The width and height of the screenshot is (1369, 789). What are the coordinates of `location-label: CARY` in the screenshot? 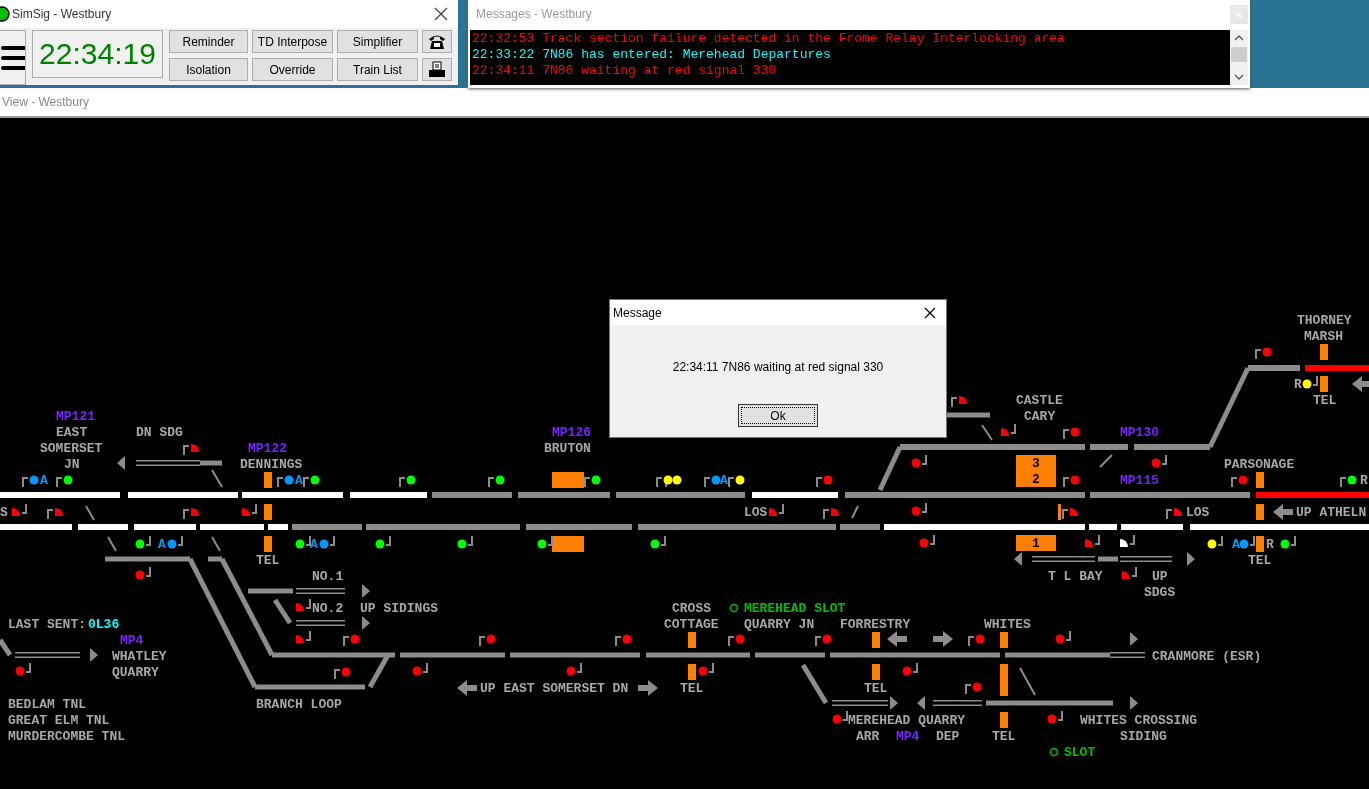 It's located at (1040, 416).